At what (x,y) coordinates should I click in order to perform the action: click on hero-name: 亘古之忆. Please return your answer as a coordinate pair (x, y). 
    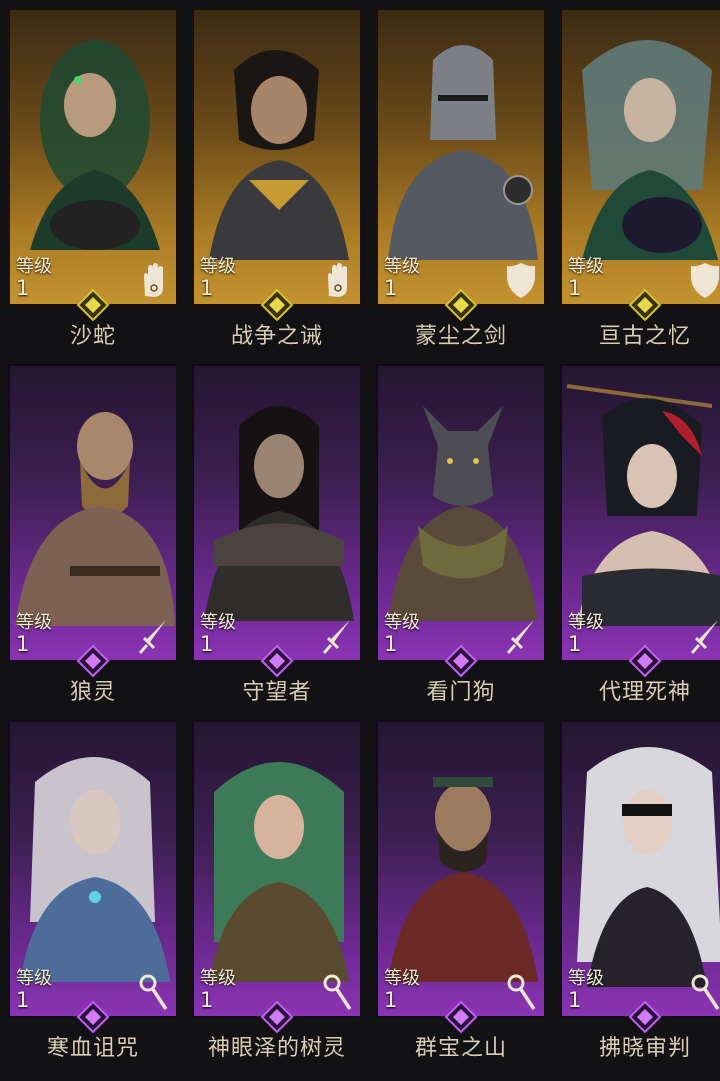
    Looking at the image, I should click on (644, 336).